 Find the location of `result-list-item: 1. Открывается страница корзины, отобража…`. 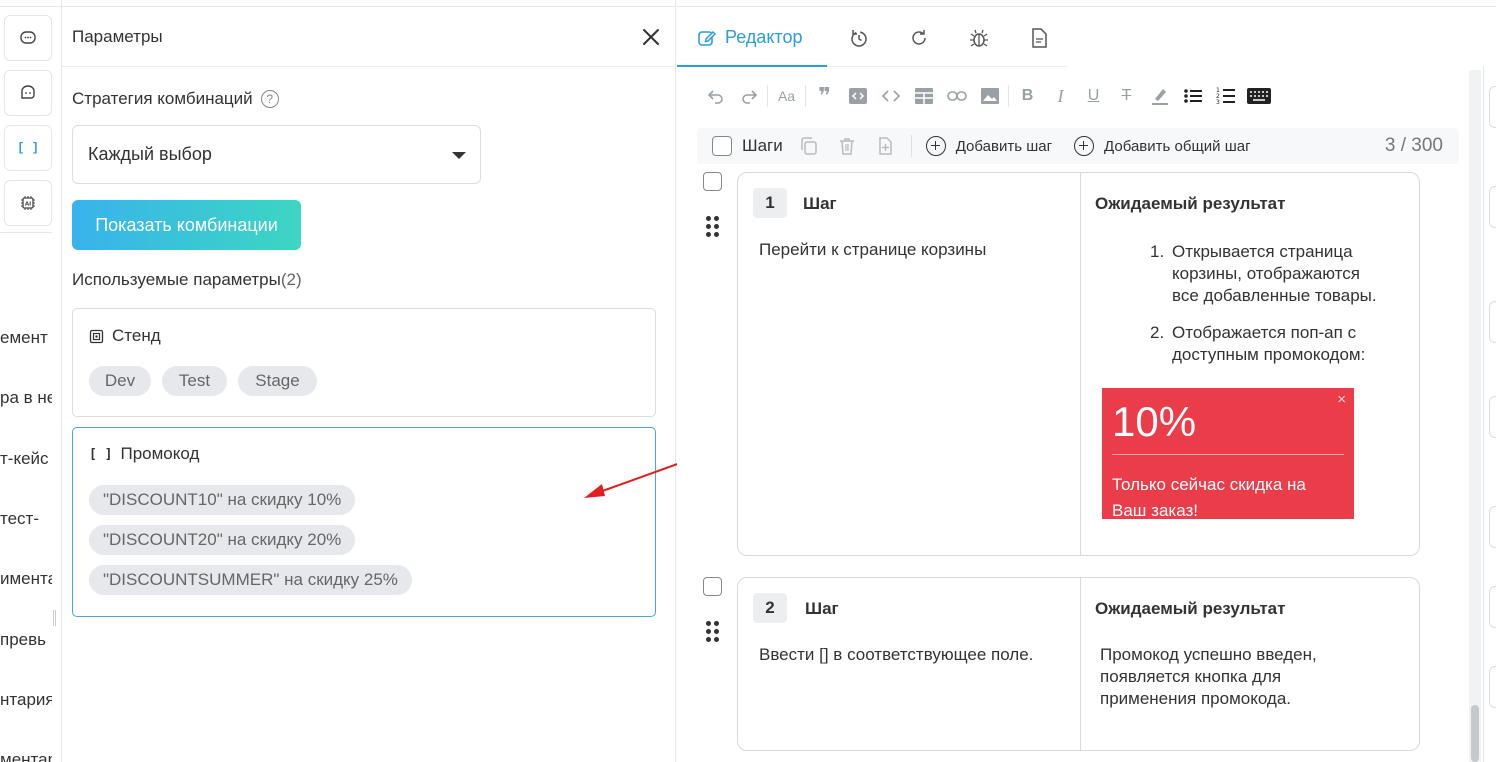

result-list-item: 1. Открывается страница корзины, отобража… is located at coordinates (1270, 274).